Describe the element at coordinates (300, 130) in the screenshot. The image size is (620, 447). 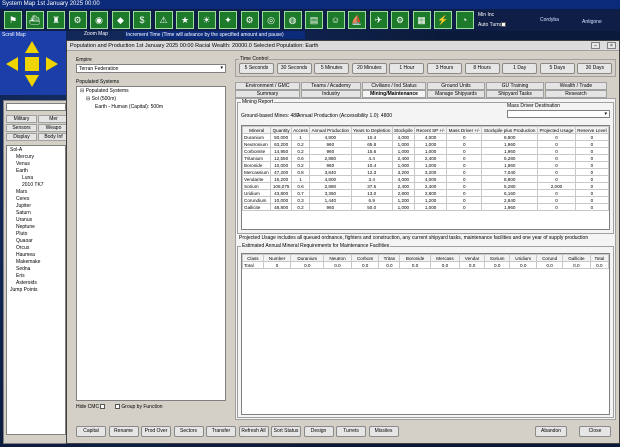
I see `column-header: Access` at that location.